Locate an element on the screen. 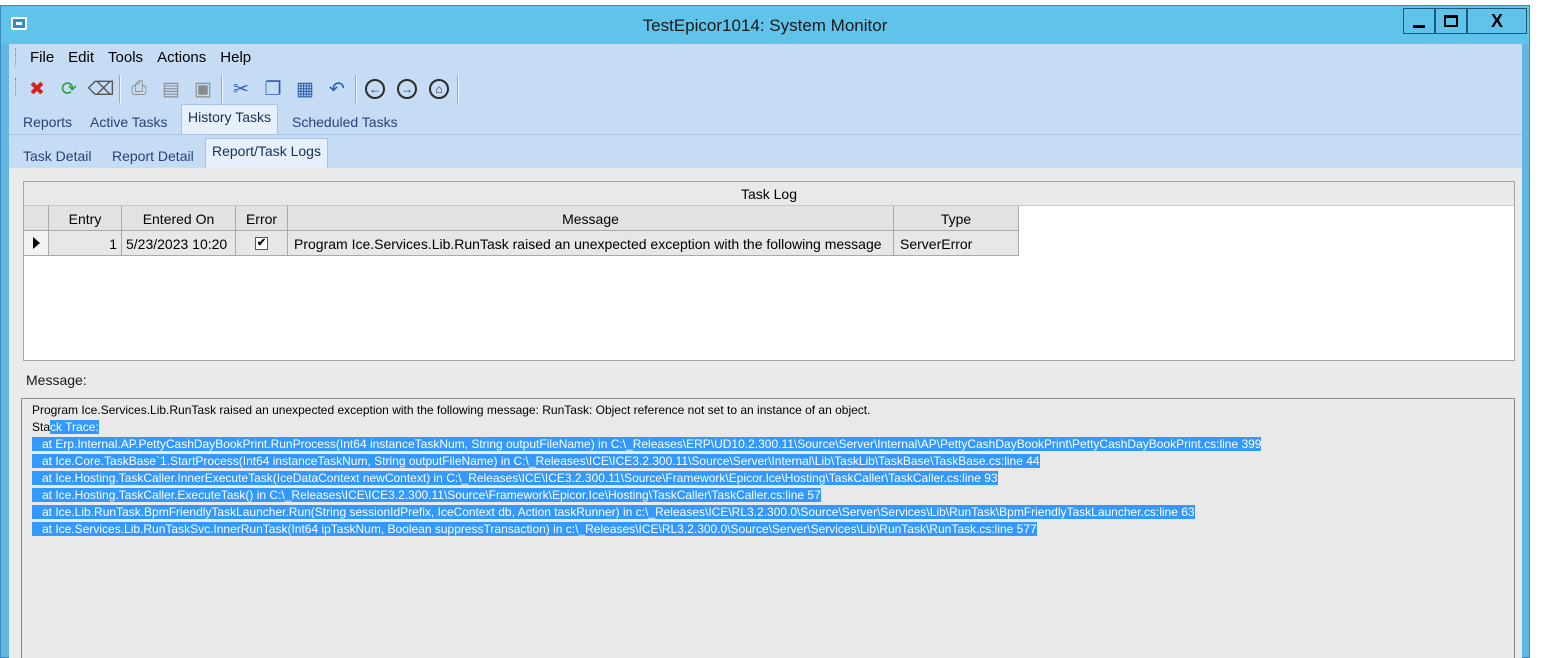 The image size is (1541, 658). print-preview-button: ▤ is located at coordinates (171, 89).